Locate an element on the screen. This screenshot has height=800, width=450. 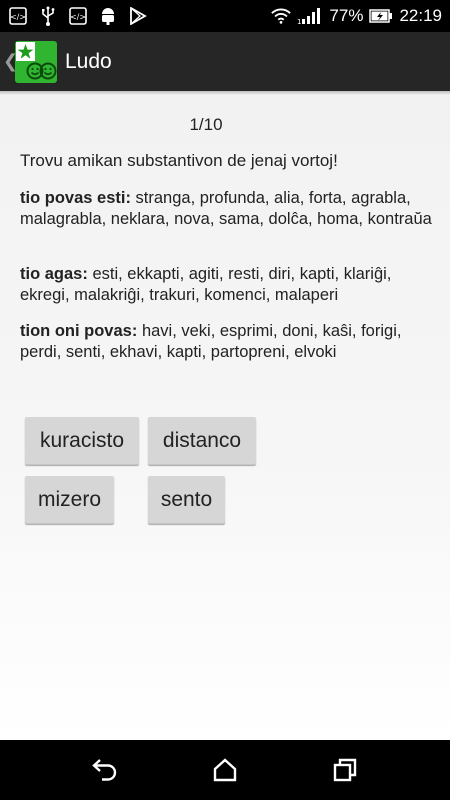
back-icon is located at coordinates (105, 770).